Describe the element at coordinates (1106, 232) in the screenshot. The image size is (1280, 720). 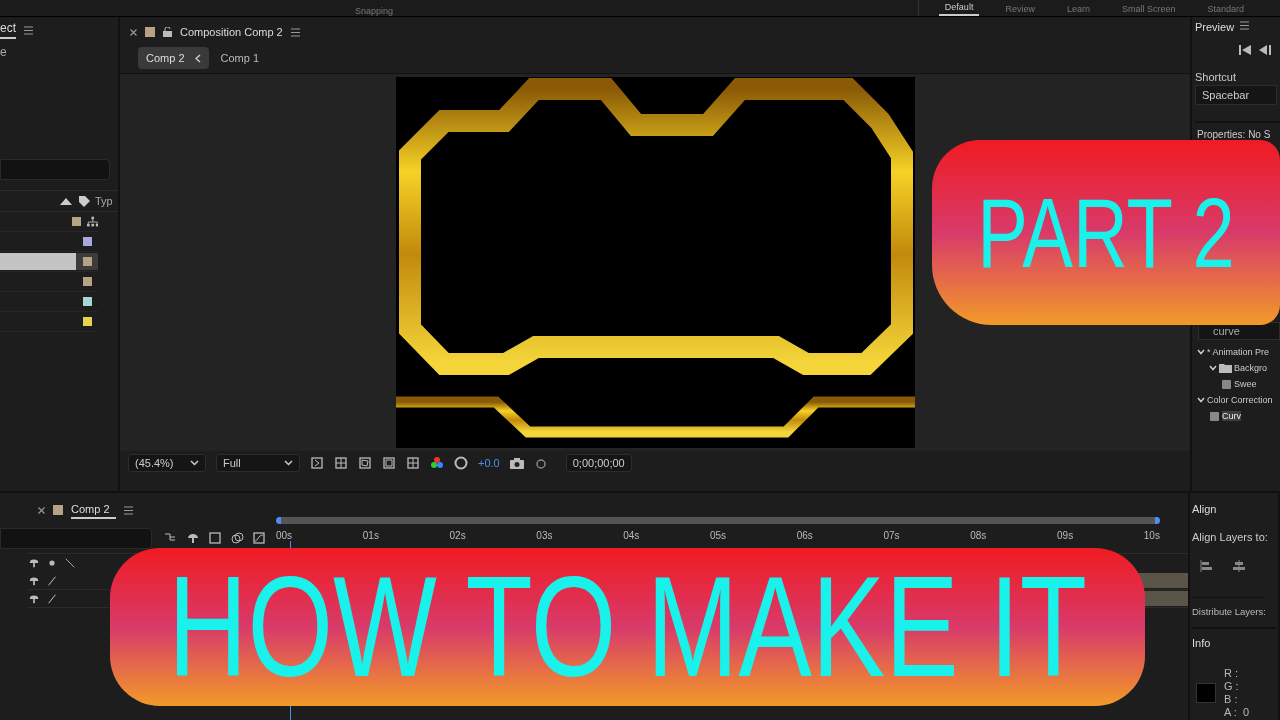
I see `title-overlay: PART 2` at that location.